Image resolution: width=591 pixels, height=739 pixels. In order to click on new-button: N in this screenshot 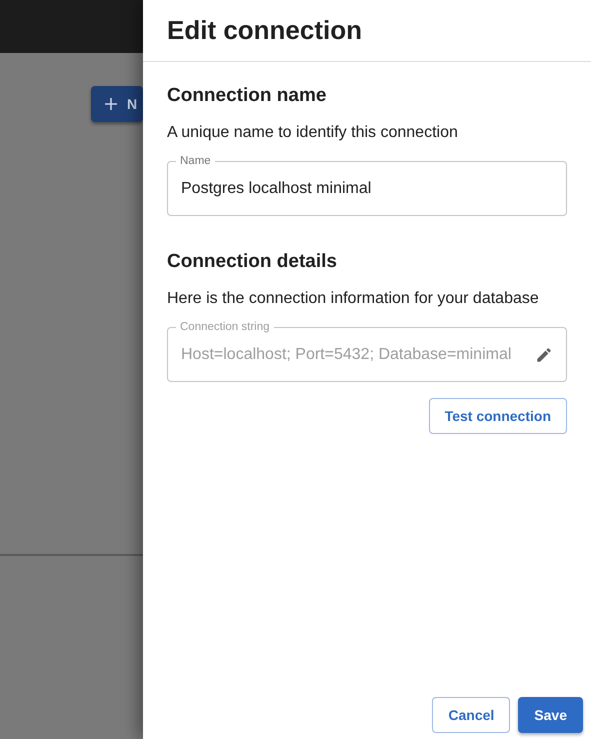, I will do `click(117, 104)`.